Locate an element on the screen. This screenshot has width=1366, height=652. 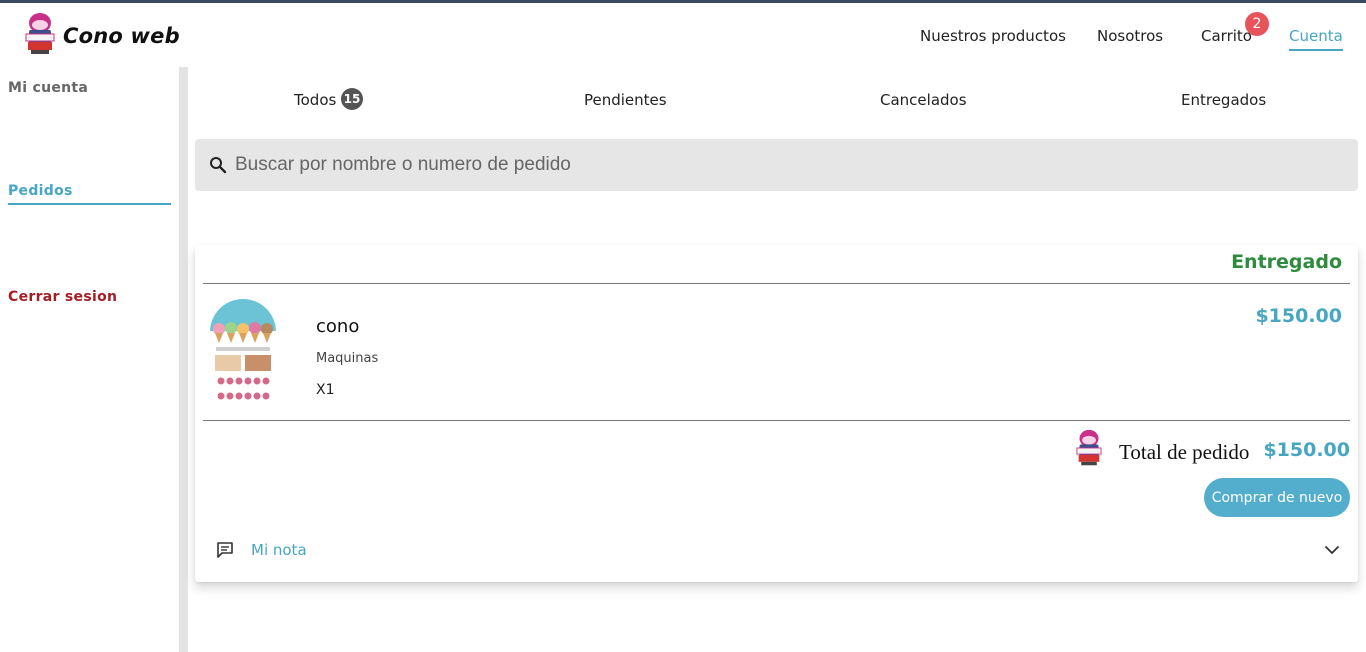
order-total-label: Total de pedido is located at coordinates (1184, 452).